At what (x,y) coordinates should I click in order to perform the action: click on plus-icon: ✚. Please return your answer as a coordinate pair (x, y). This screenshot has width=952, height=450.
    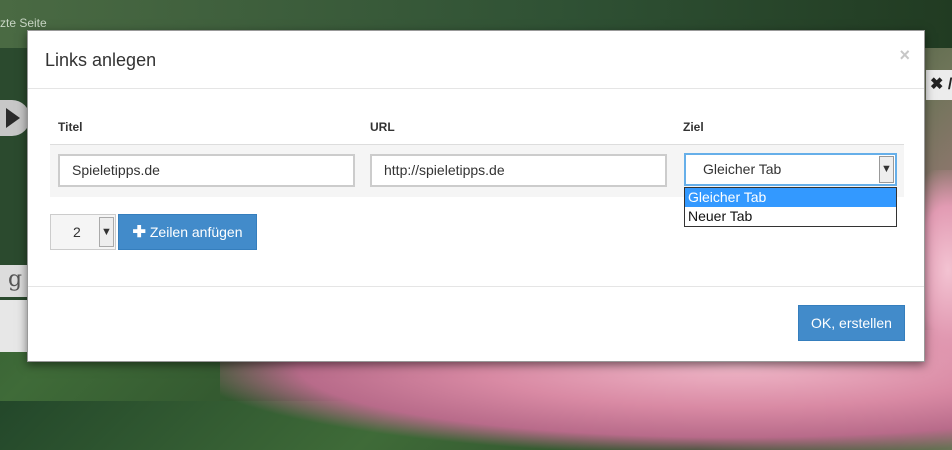
    Looking at the image, I should click on (139, 232).